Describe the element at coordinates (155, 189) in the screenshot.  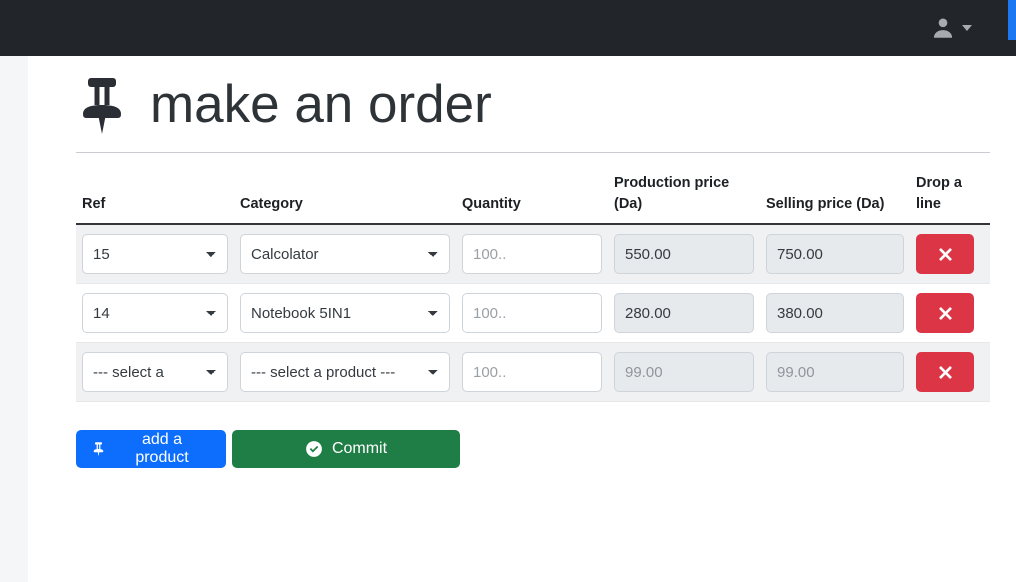
I see `column-header-ref: Ref` at that location.